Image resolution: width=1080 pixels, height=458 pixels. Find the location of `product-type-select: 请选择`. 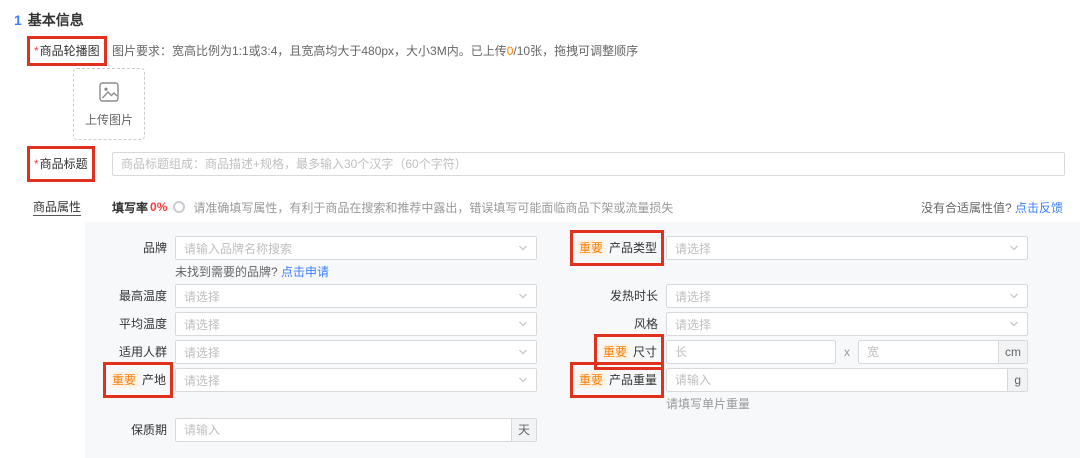

product-type-select: 请选择 is located at coordinates (847, 248).